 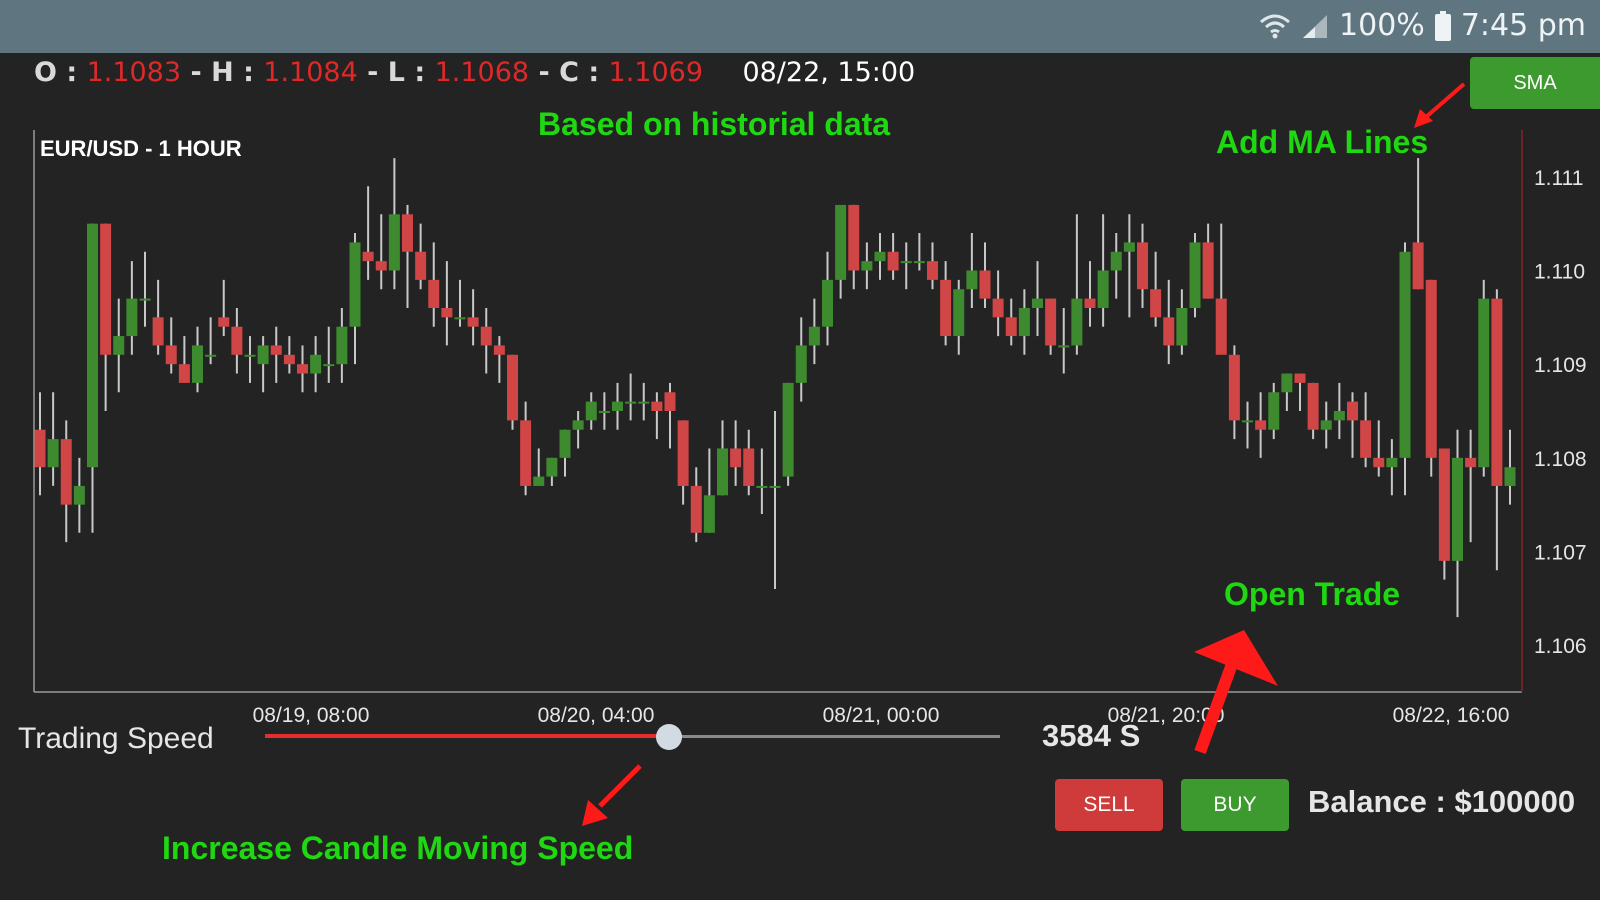 I want to click on y-tick-label: 1.107, so click(x=1560, y=553).